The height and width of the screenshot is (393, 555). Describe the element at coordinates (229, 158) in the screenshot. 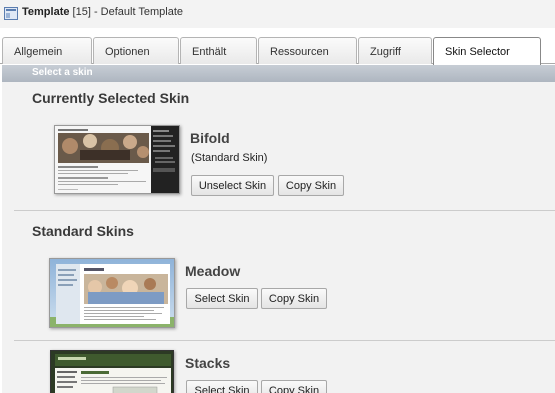

I see `standard-skin-note: (Standard Skin)` at that location.